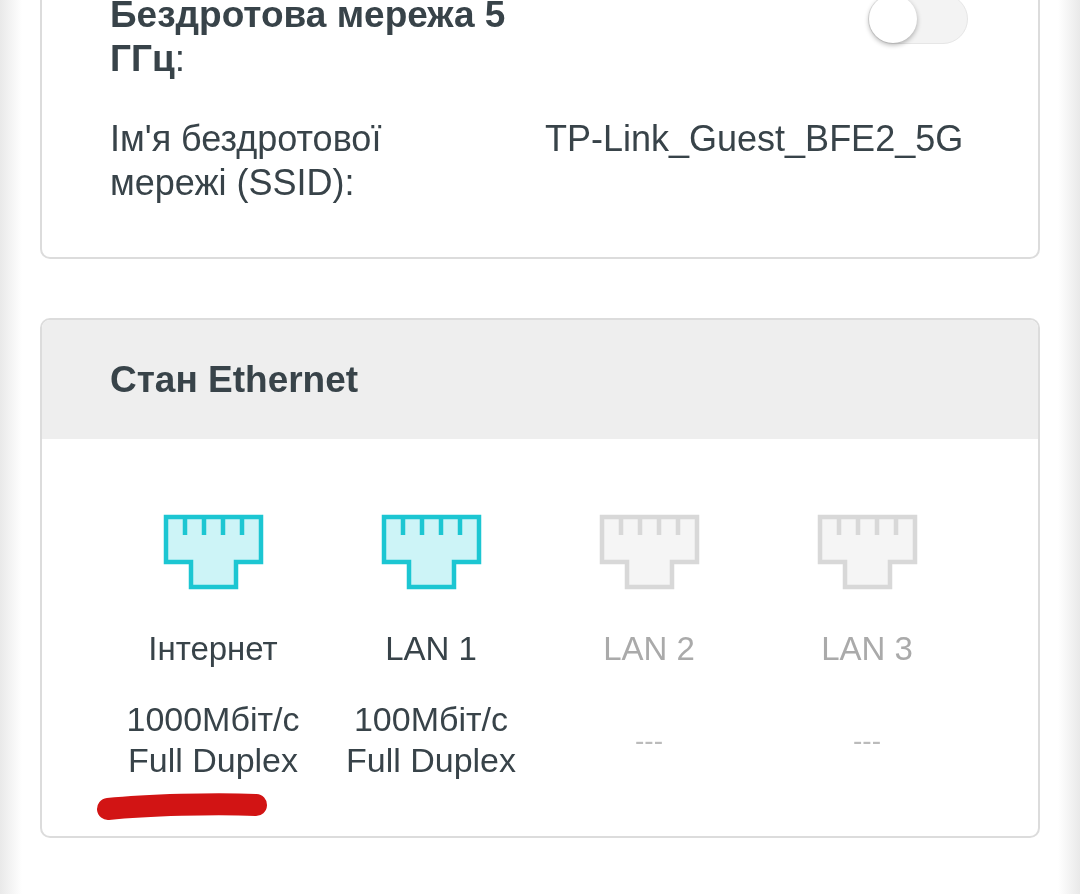 The image size is (1080, 894). What do you see at coordinates (431, 740) in the screenshot?
I see `port-status: 100Мбіт/с Full Duplex` at bounding box center [431, 740].